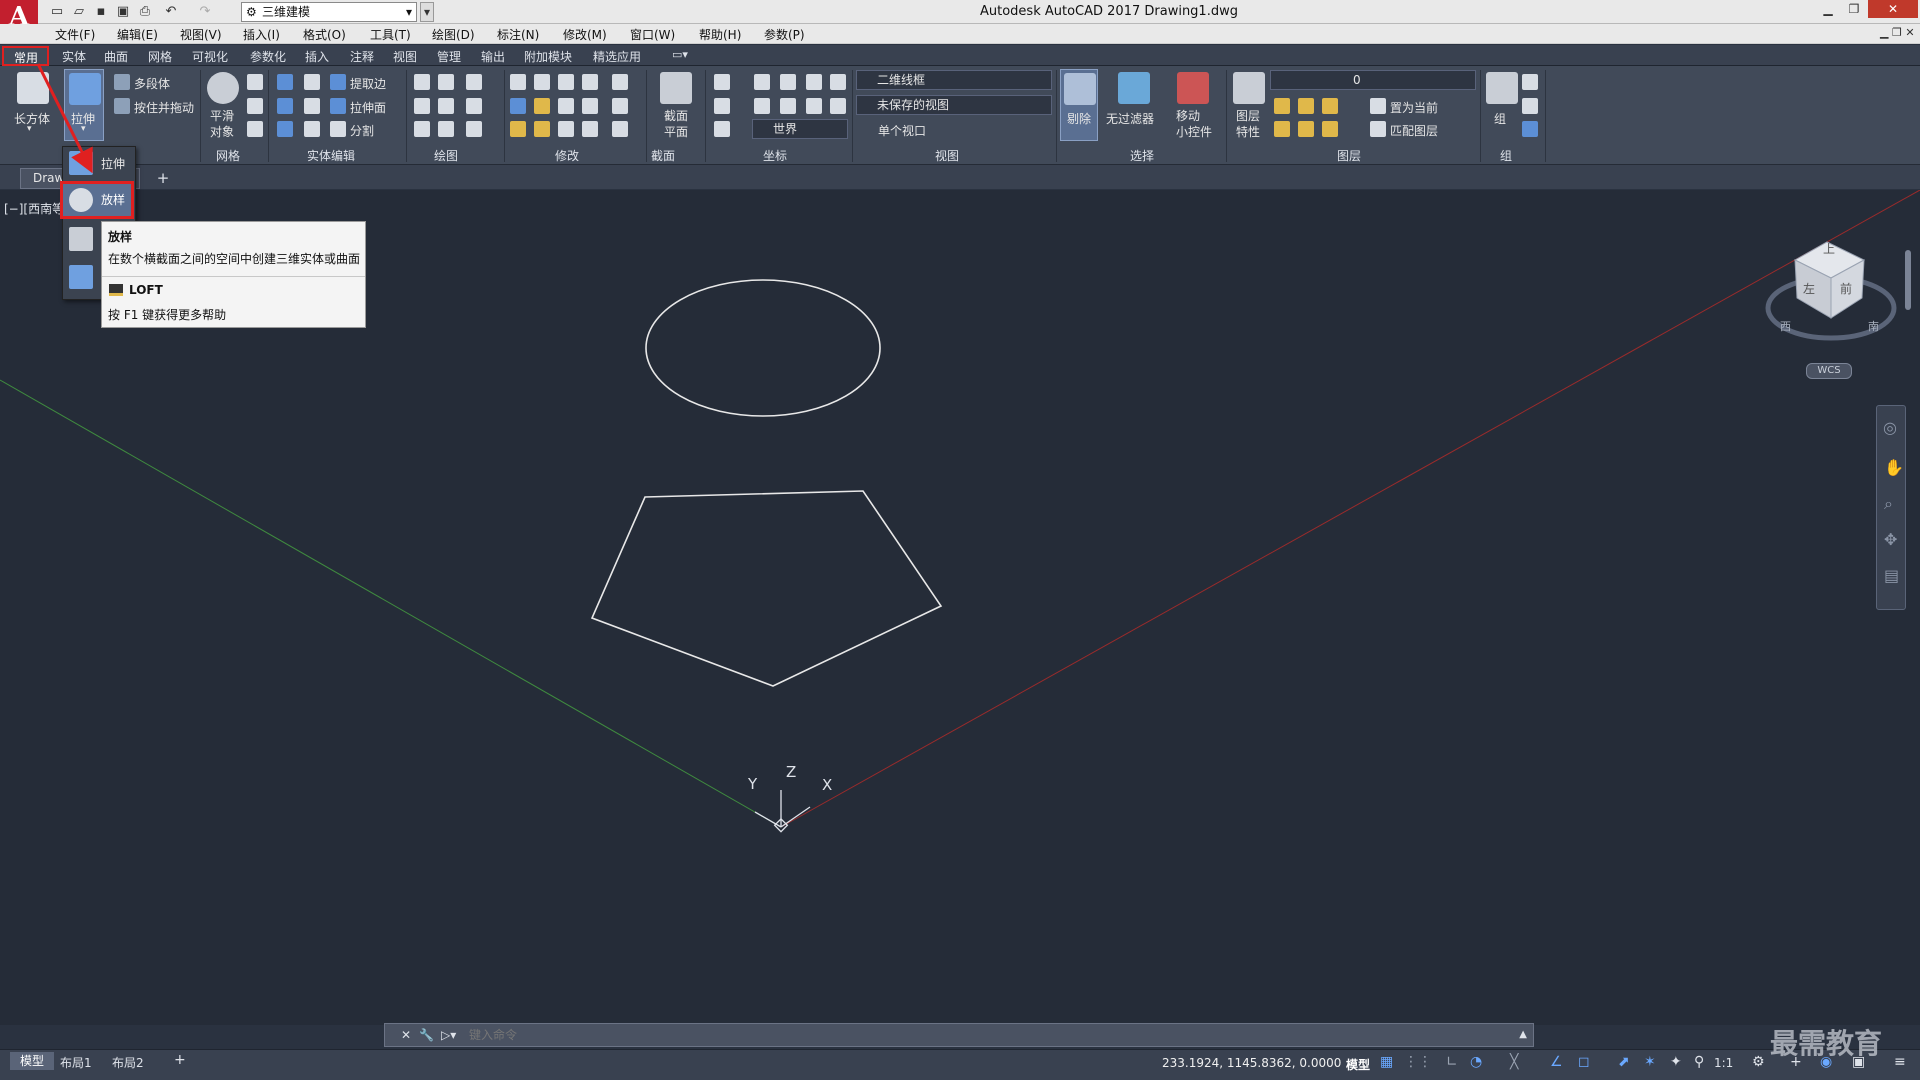  I want to click on viewcube-front-label: 前, so click(1846, 288).